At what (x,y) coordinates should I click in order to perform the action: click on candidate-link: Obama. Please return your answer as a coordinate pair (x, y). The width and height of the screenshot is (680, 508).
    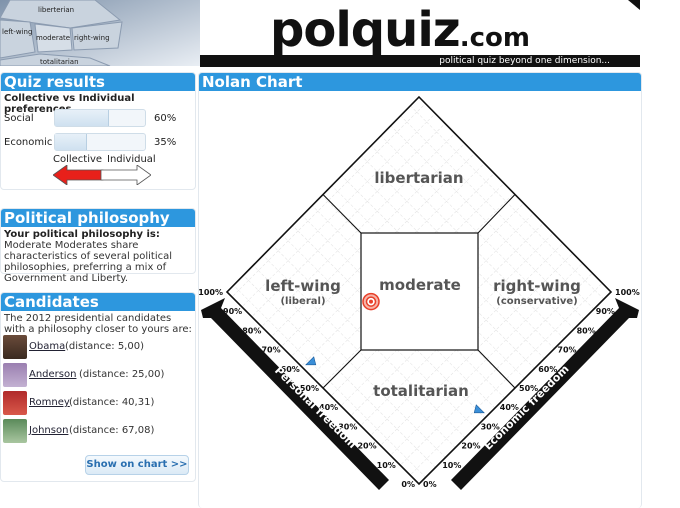
    Looking at the image, I should click on (47, 347).